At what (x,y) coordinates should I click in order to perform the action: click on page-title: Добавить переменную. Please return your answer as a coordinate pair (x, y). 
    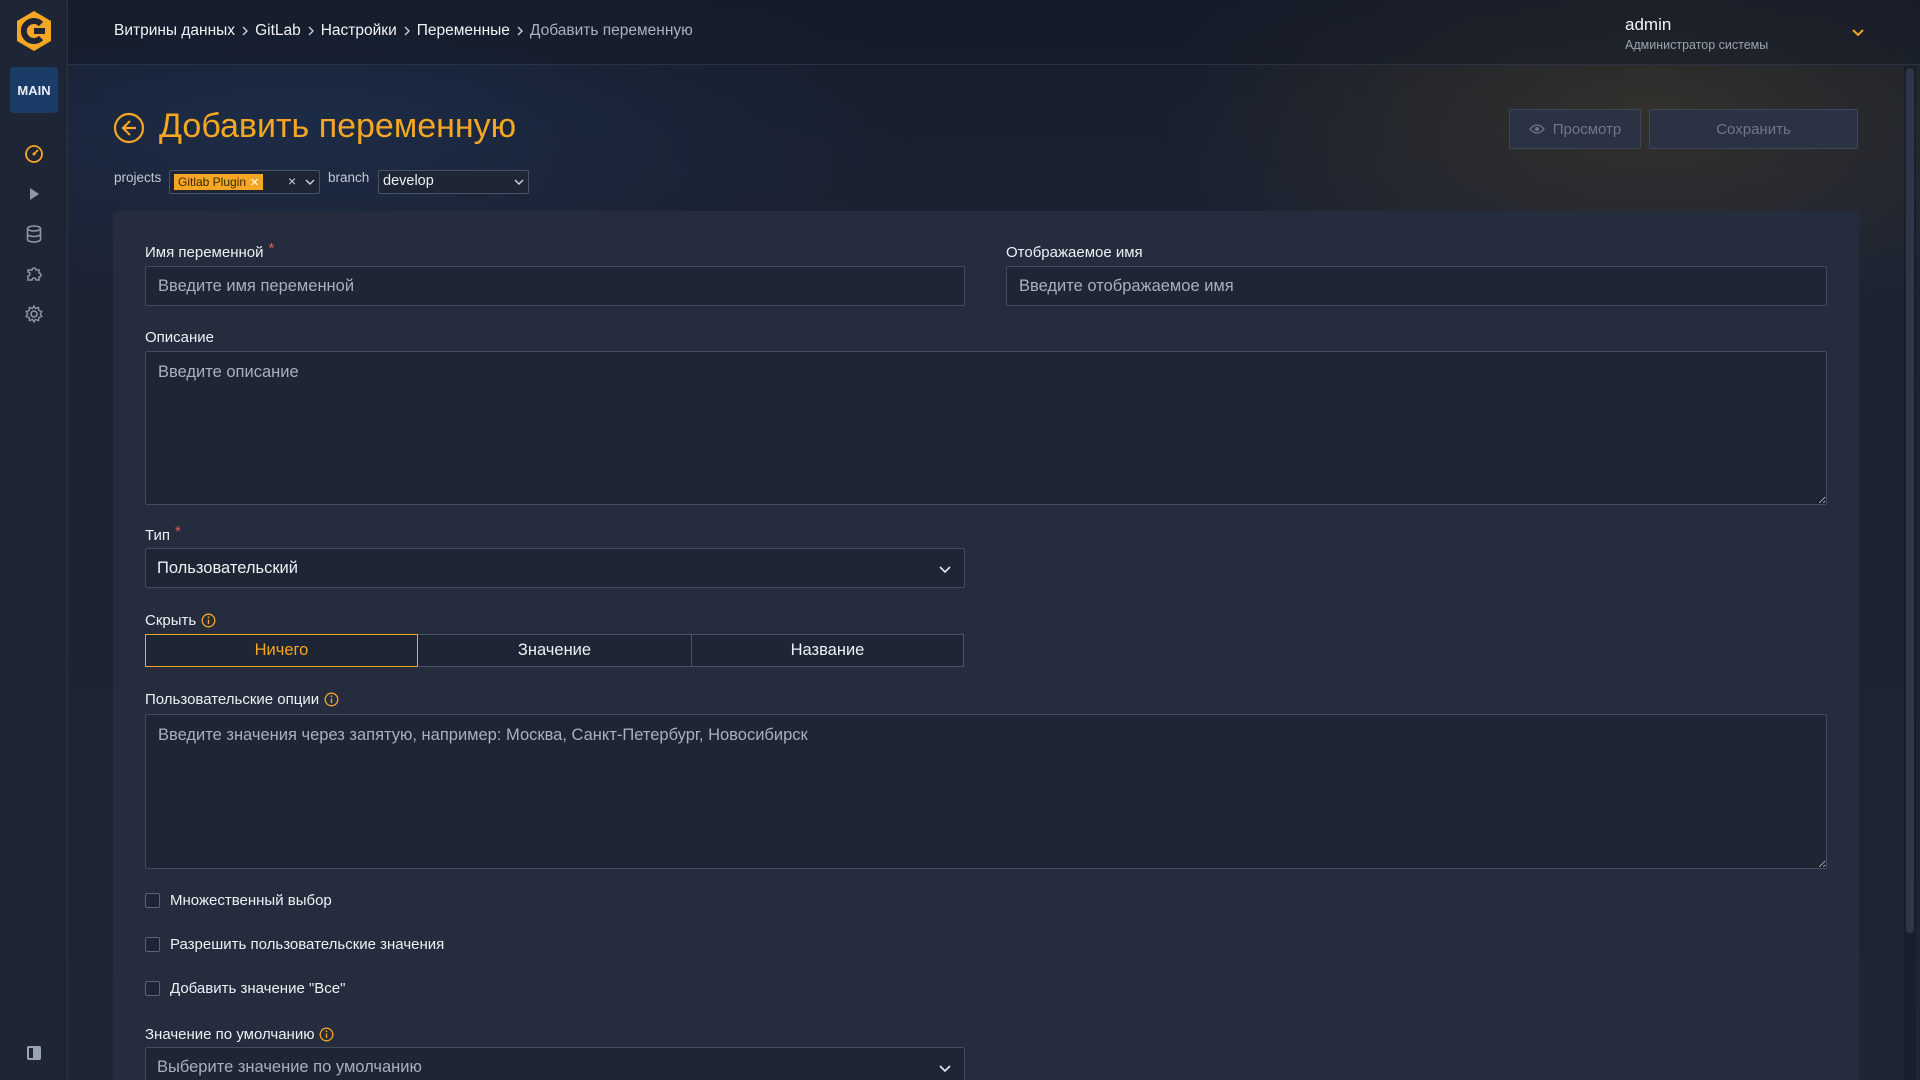
    Looking at the image, I should click on (338, 126).